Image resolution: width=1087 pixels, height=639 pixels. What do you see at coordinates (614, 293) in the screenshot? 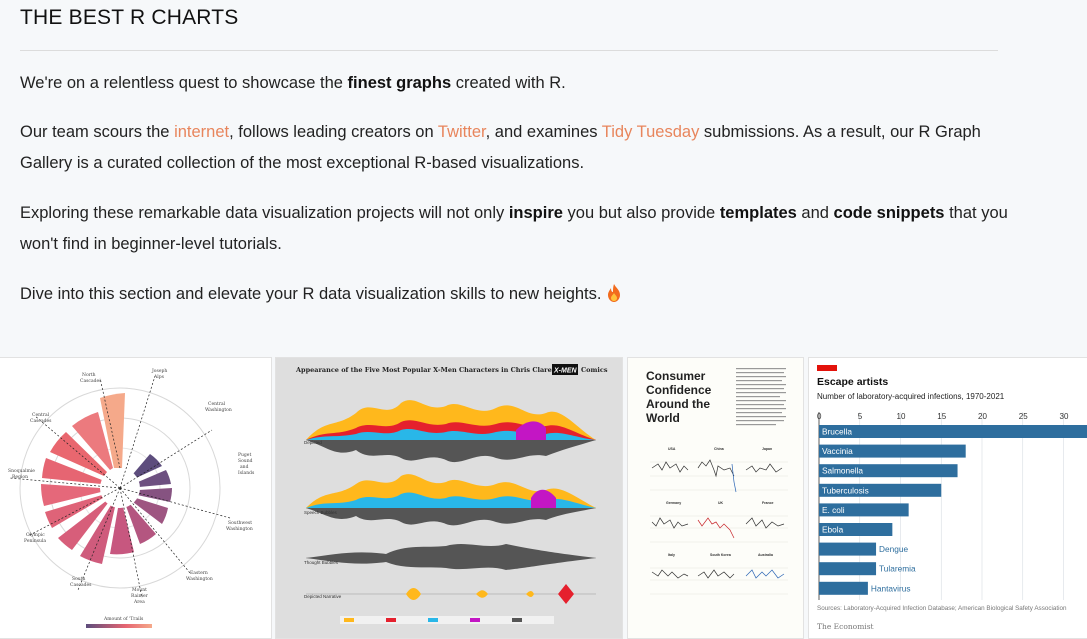
I see `fire-icon` at bounding box center [614, 293].